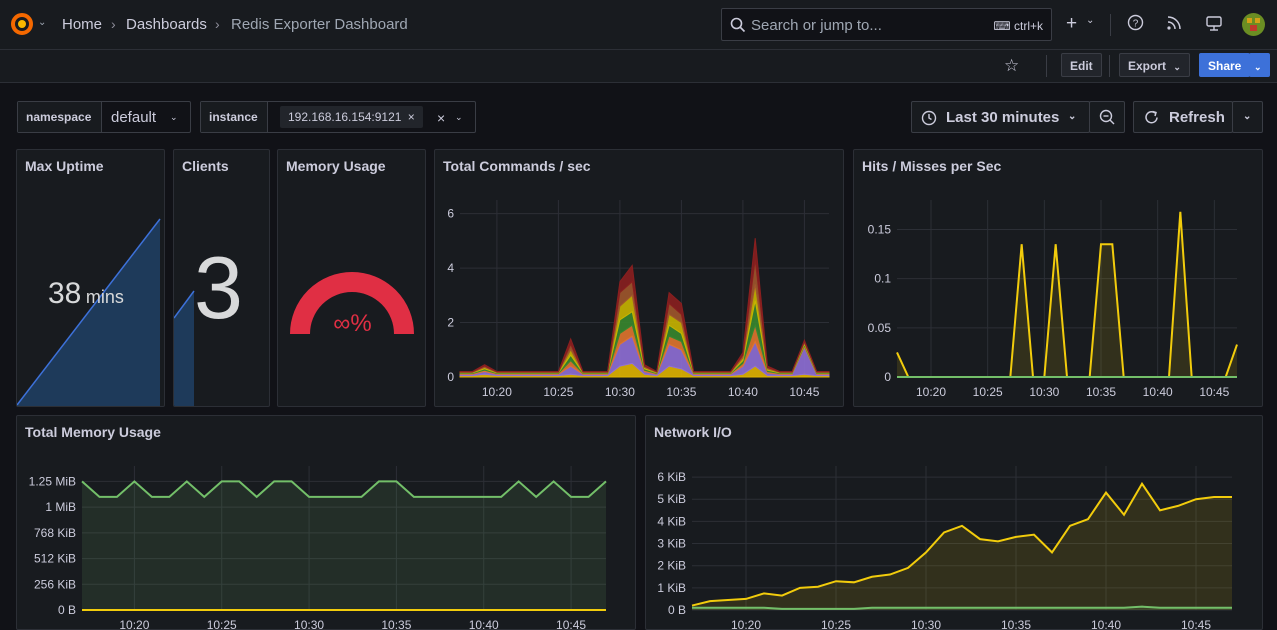  I want to click on refresh-button: Refresh, so click(1183, 117).